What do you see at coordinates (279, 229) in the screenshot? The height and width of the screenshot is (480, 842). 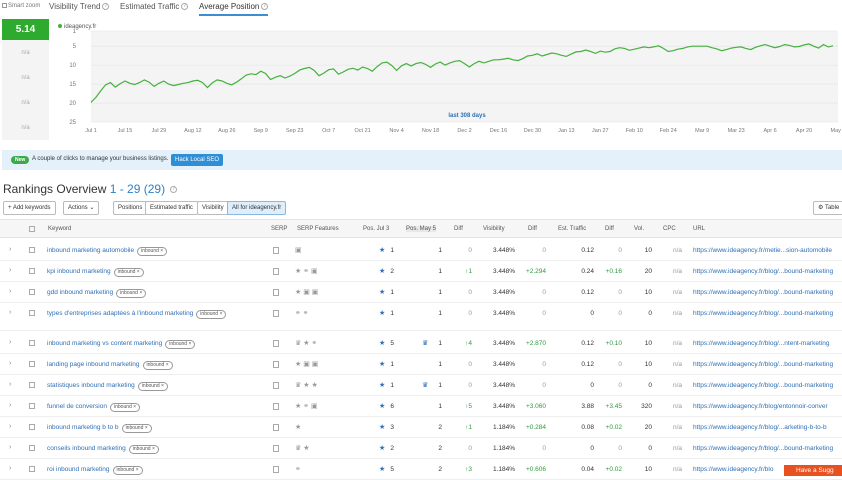 I see `col-serp: SERP` at bounding box center [279, 229].